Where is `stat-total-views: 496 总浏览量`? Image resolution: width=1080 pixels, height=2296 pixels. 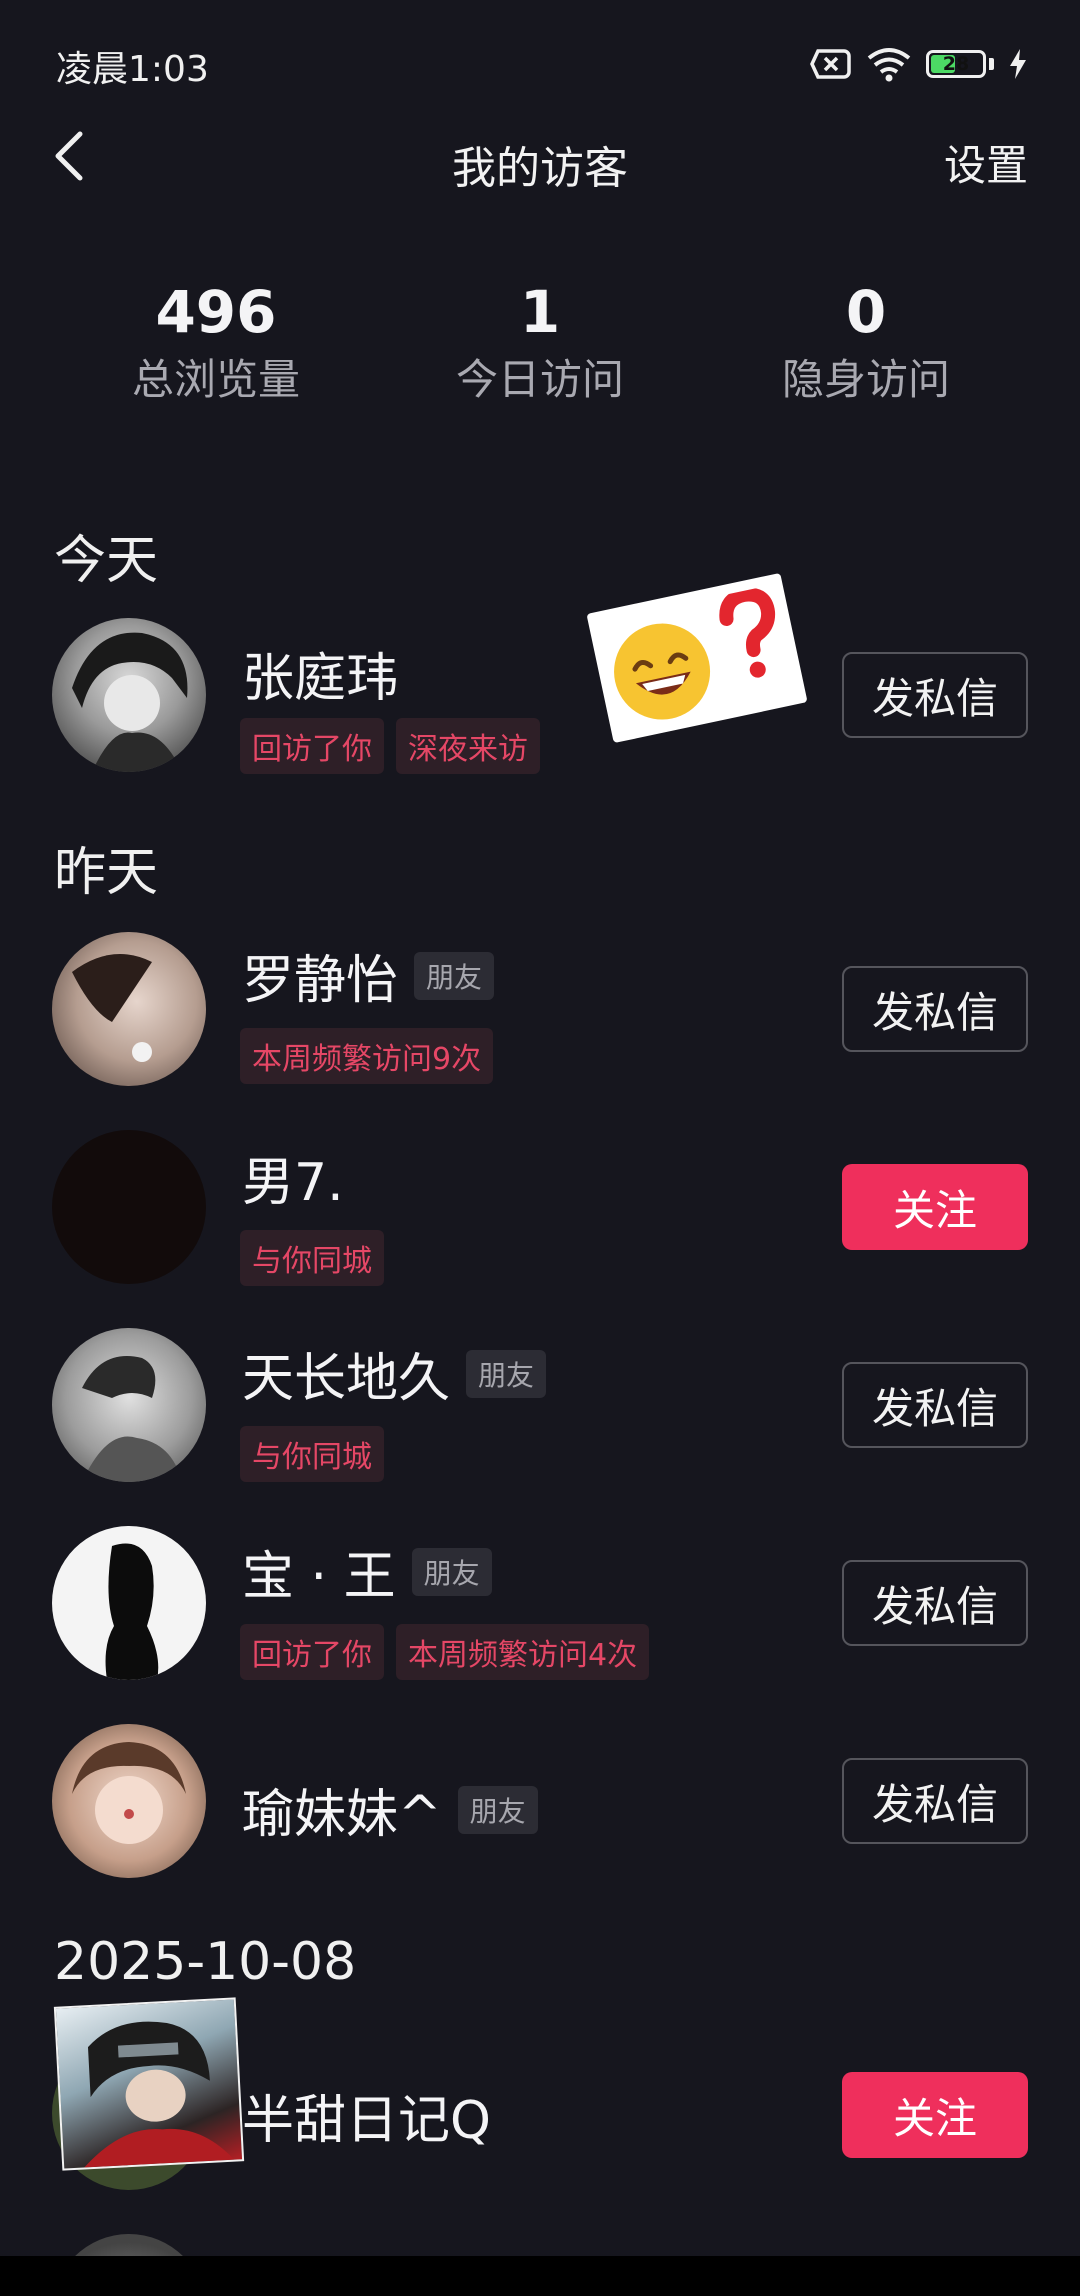 stat-total-views: 496 总浏览量 is located at coordinates (216, 345).